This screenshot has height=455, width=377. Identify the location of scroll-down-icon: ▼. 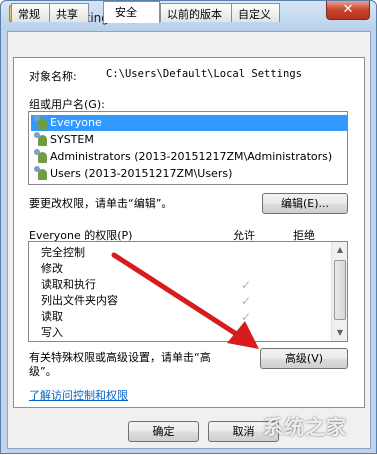
(339, 333).